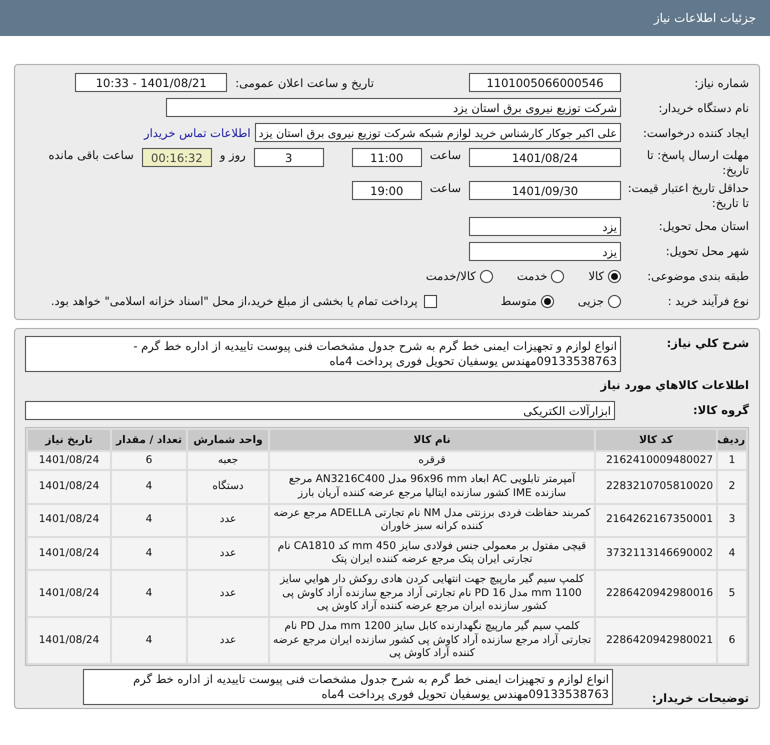 This screenshot has height=745, width=770. What do you see at coordinates (432, 593) in the screenshot?
I see `table-cell: کلمپ سیم گیر مارپیچ جهت انتهایی کردن هادی روکش دار هوایي سایز 1100 mm مدل PD 16 نام تجارتی آراد مرجع سازنده آراد کاوش پی کشور سازنده ایران مرجع عرضه کننده آراد کاوش پی` at bounding box center [432, 593].